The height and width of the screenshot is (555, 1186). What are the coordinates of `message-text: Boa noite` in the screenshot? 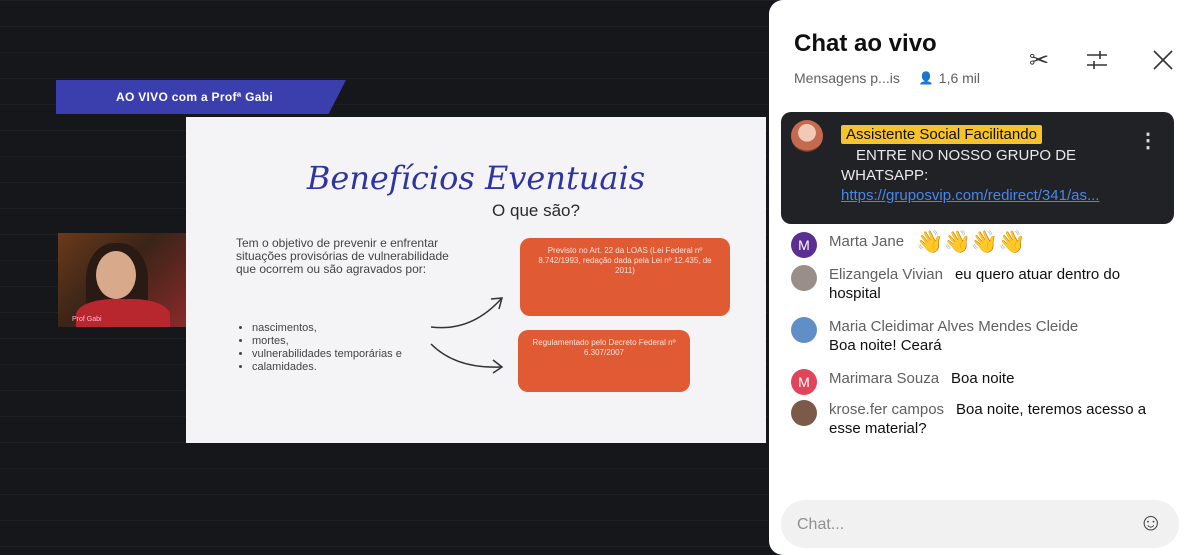 It's located at (983, 378).